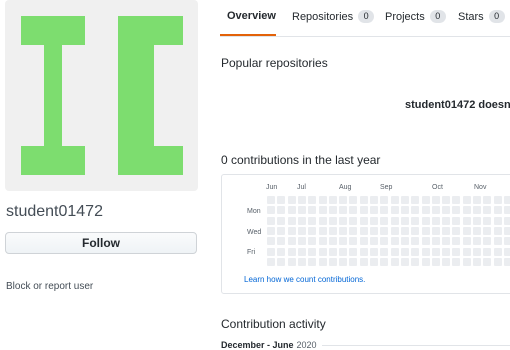 This screenshot has width=510, height=350. What do you see at coordinates (333, 16) in the screenshot?
I see `tab-repositories: Repositories 0` at bounding box center [333, 16].